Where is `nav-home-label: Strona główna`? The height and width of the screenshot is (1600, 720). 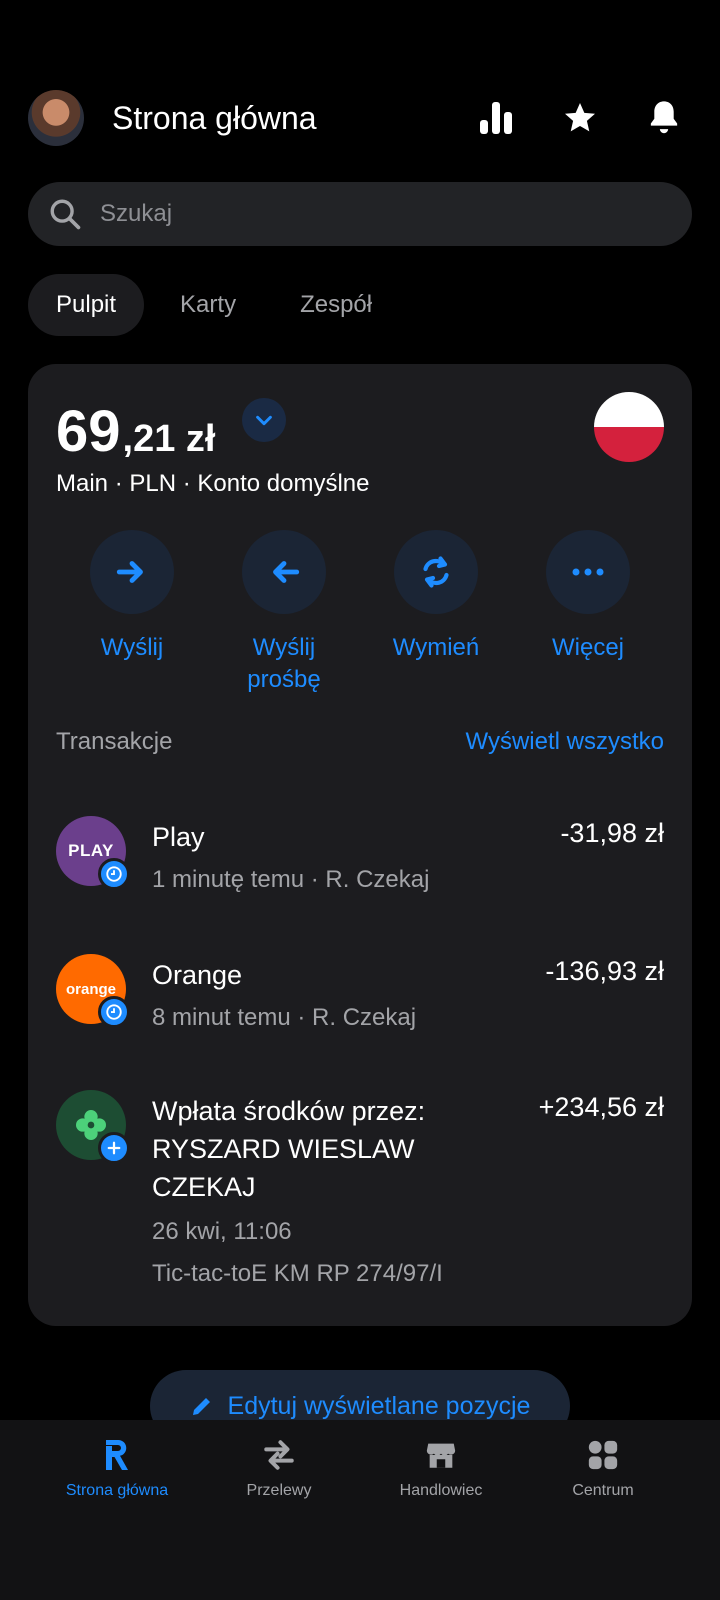
nav-home-label: Strona główna is located at coordinates (117, 1490).